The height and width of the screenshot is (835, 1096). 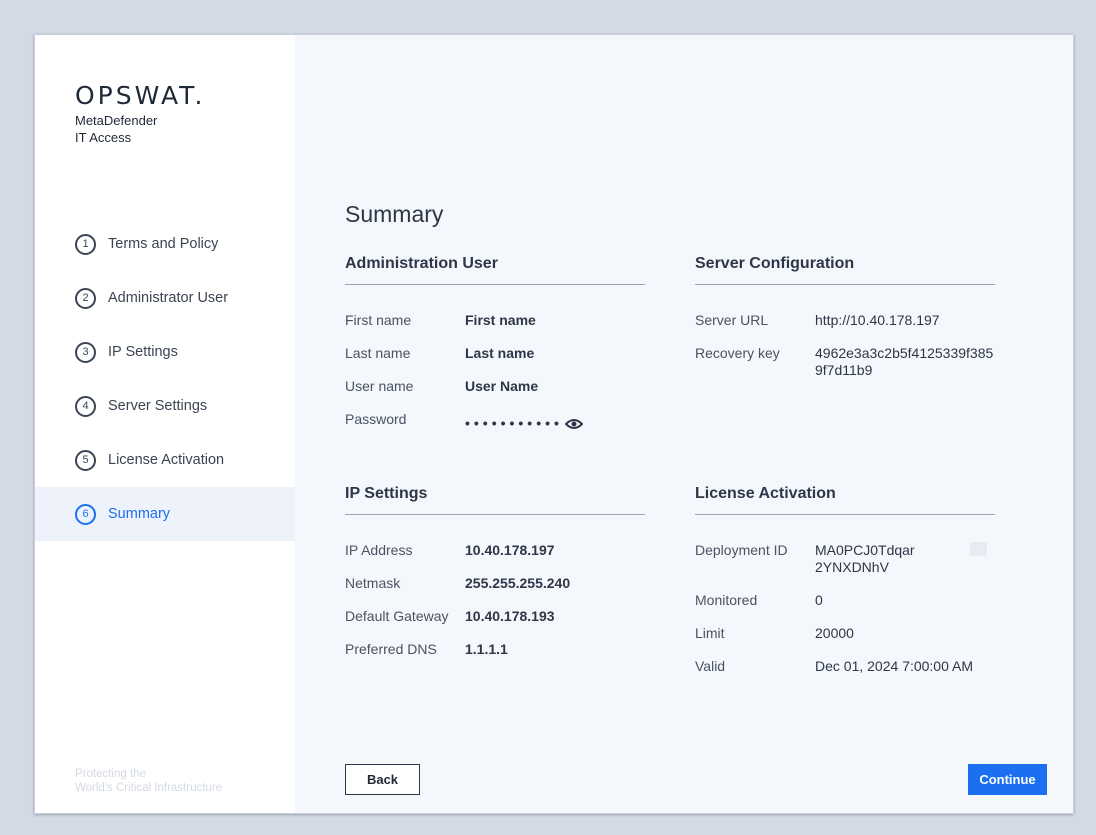 I want to click on deployment-id-value: MA0PCJ0Tdqar 2YNXDNhV, so click(x=905, y=559).